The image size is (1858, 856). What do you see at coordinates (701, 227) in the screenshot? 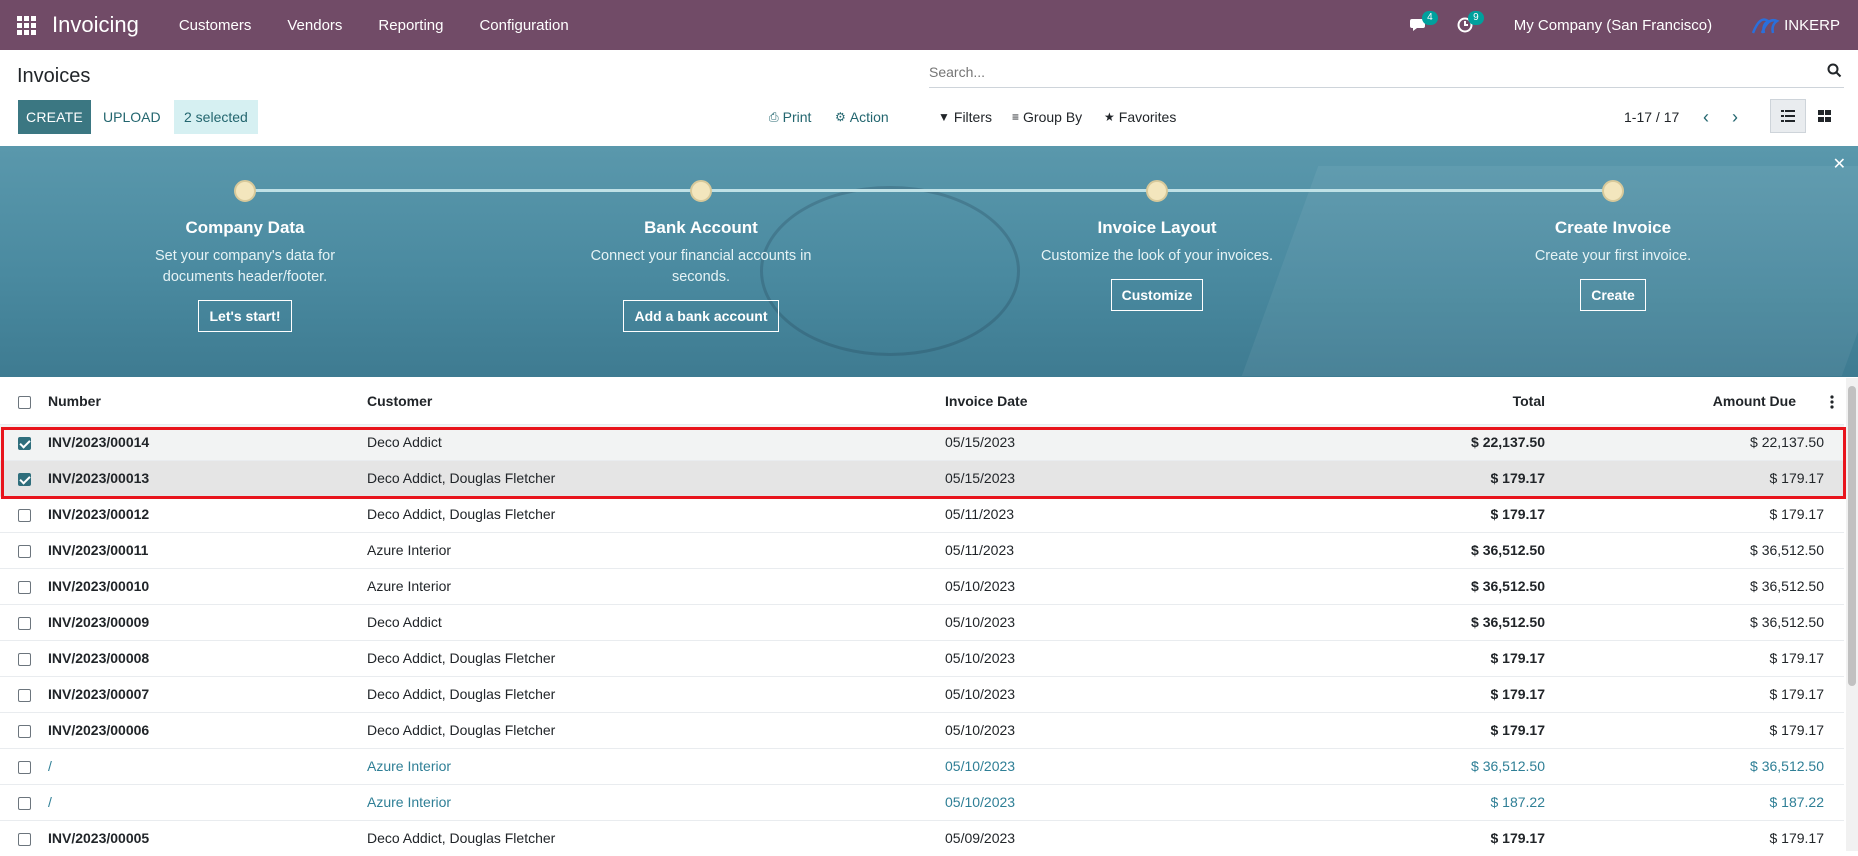
I see `step-title: Bank Account` at bounding box center [701, 227].